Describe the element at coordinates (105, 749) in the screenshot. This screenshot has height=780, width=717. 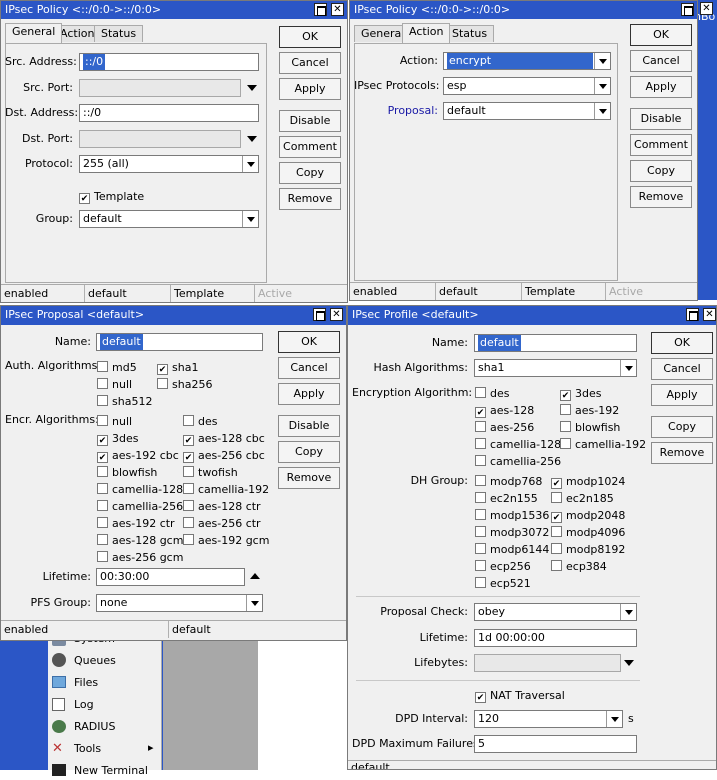
I see `menu-item-tools: ✕ Tools ▸` at that location.